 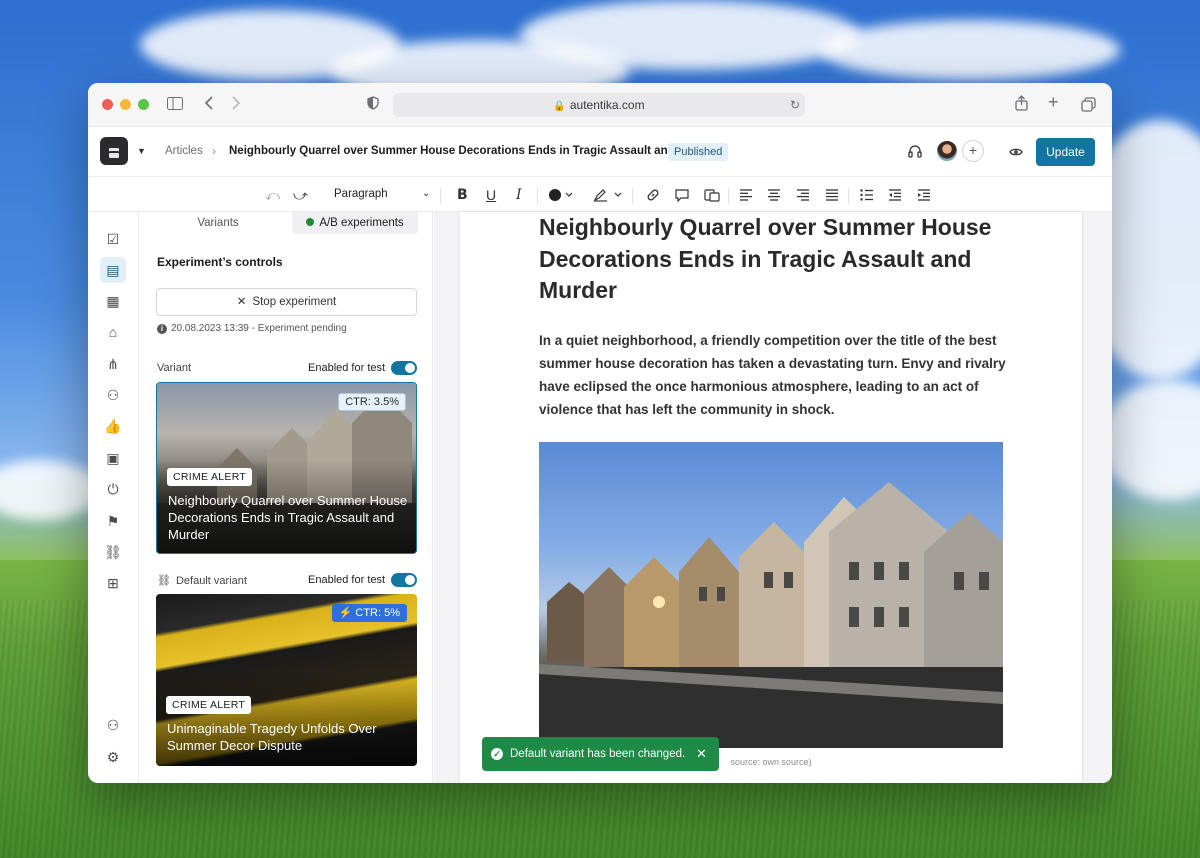 What do you see at coordinates (1065, 152) in the screenshot?
I see `update-button: Update` at bounding box center [1065, 152].